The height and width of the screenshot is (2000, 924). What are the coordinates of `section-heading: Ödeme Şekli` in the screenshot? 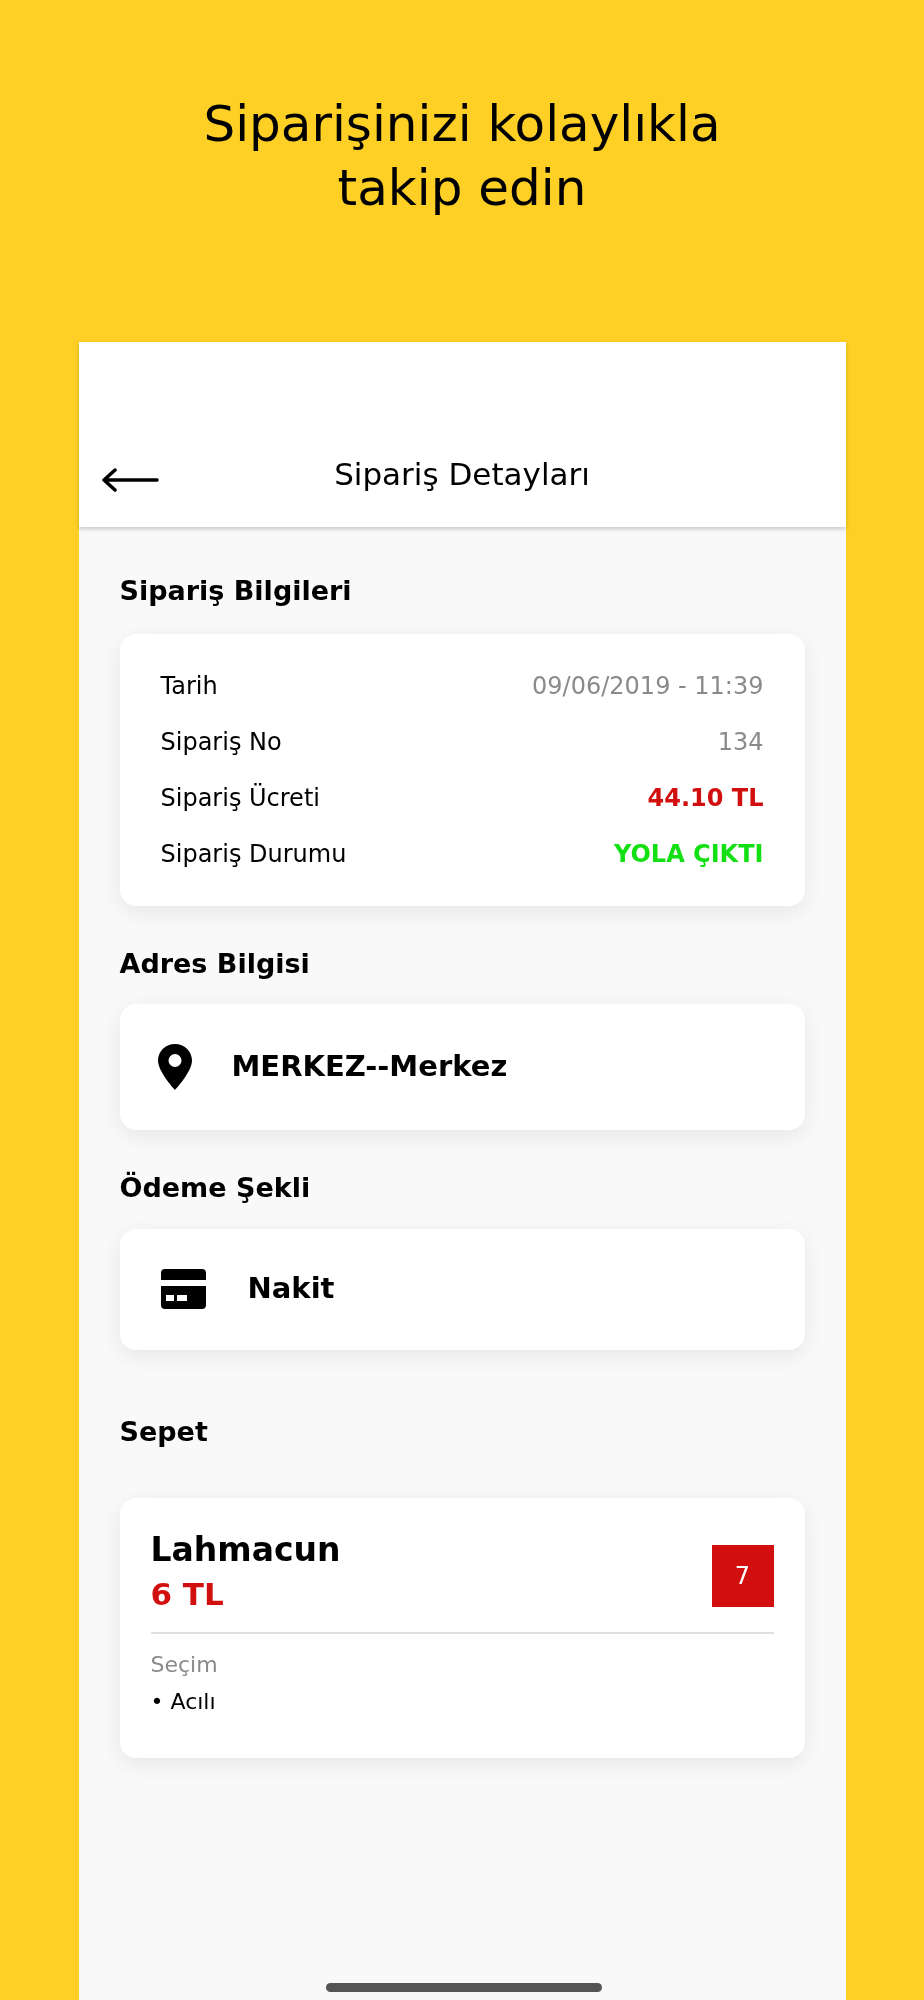 It's located at (215, 1187).